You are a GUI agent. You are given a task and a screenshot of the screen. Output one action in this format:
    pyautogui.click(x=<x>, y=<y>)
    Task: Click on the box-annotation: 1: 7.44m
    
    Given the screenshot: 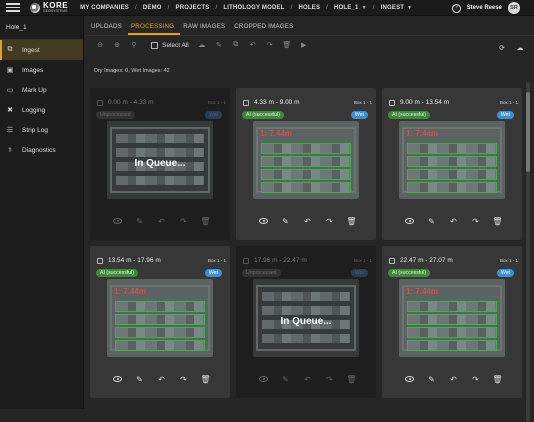 What is the action you would take?
    pyautogui.click(x=422, y=291)
    